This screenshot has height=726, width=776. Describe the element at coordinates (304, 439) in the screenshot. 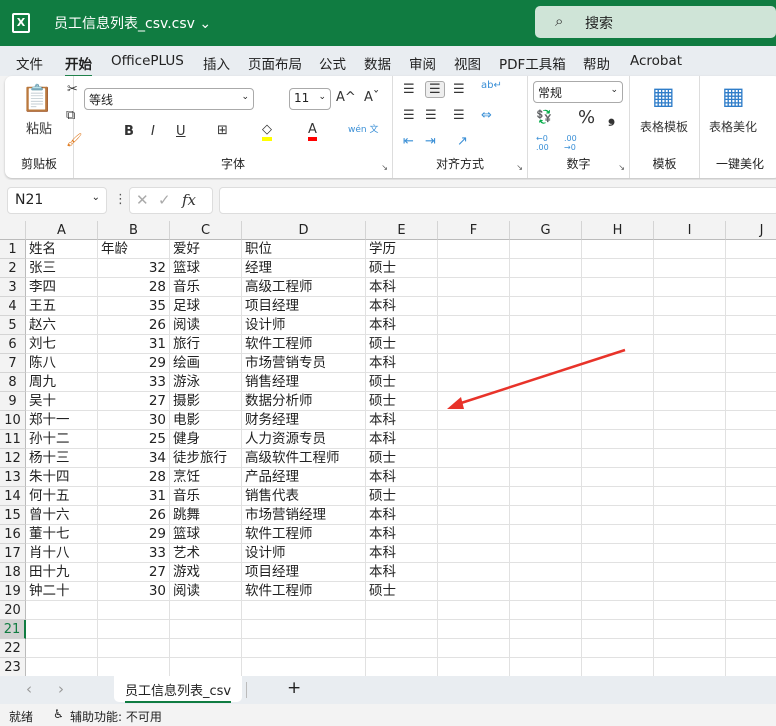

I see `table-cell: 人力资源专员` at that location.